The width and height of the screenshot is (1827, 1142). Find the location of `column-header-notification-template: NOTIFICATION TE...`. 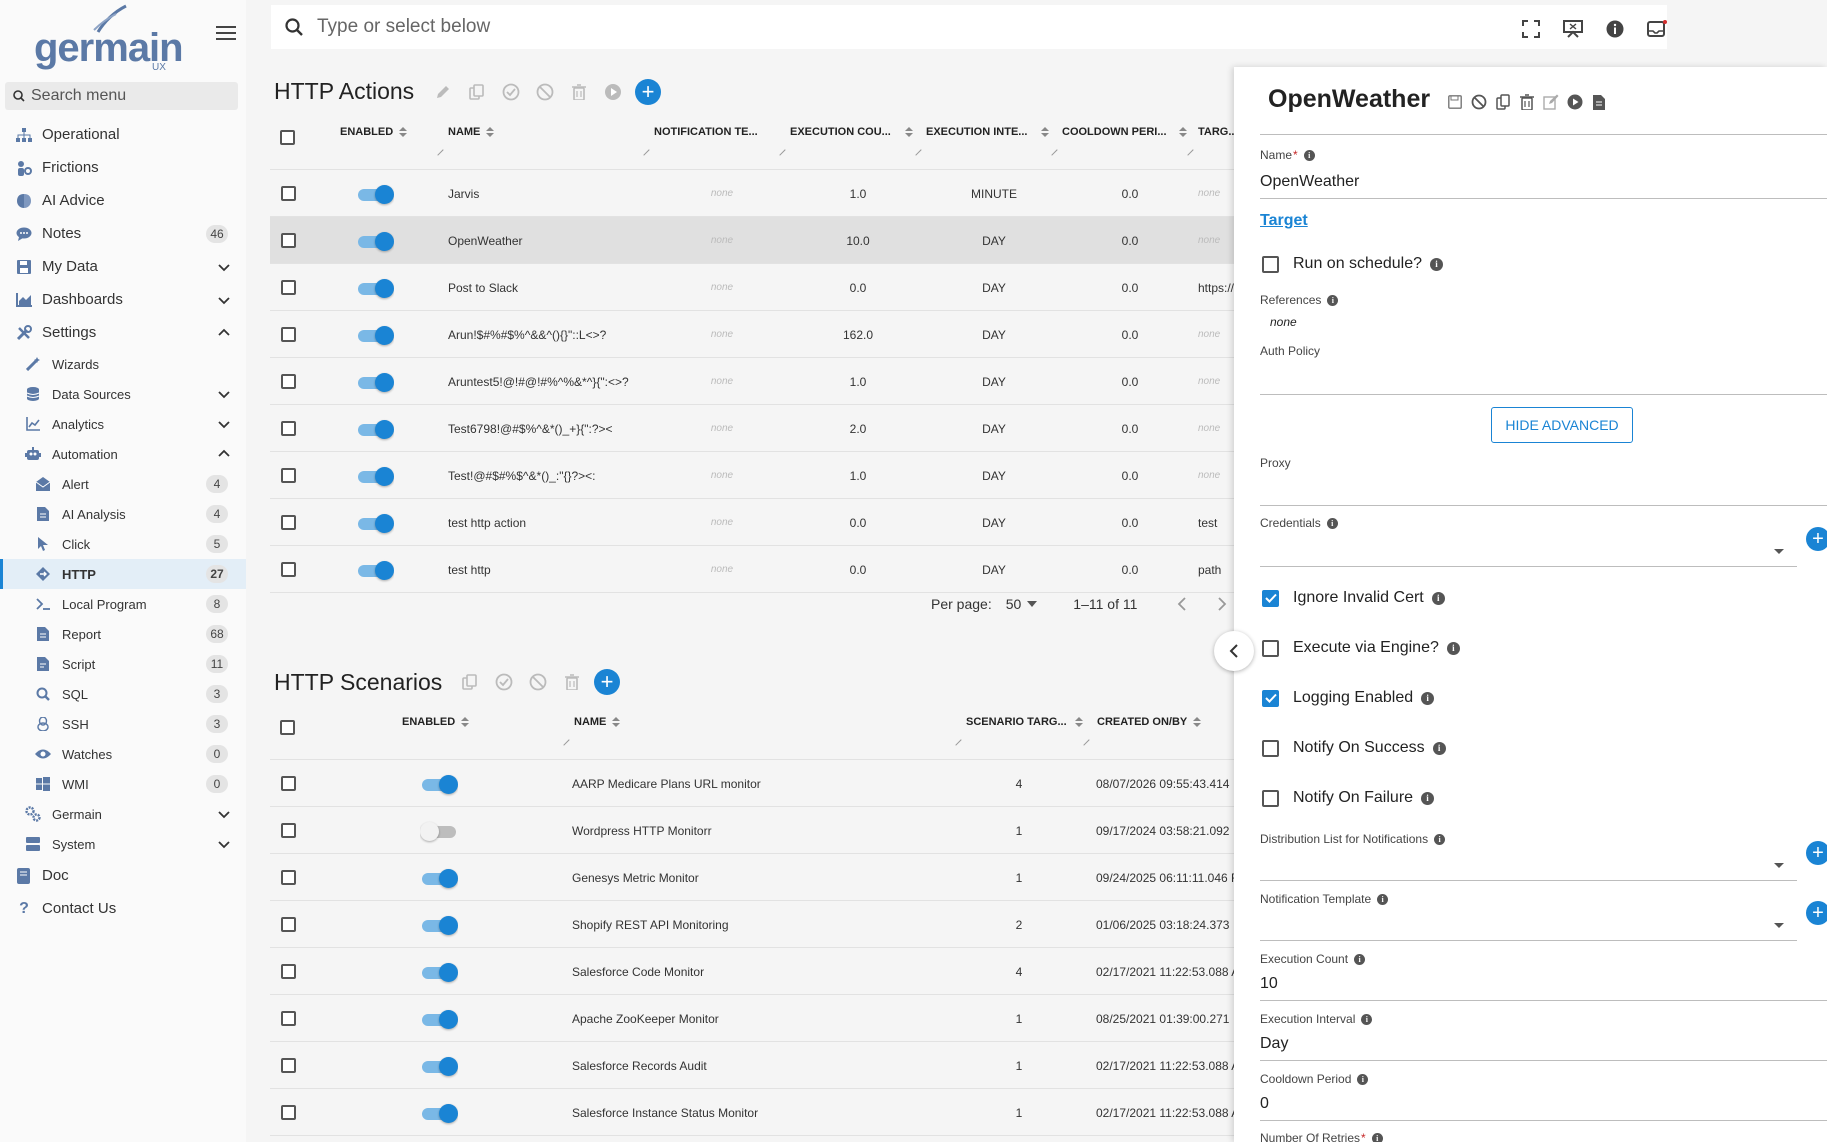

column-header-notification-template: NOTIFICATION TE... is located at coordinates (706, 132).